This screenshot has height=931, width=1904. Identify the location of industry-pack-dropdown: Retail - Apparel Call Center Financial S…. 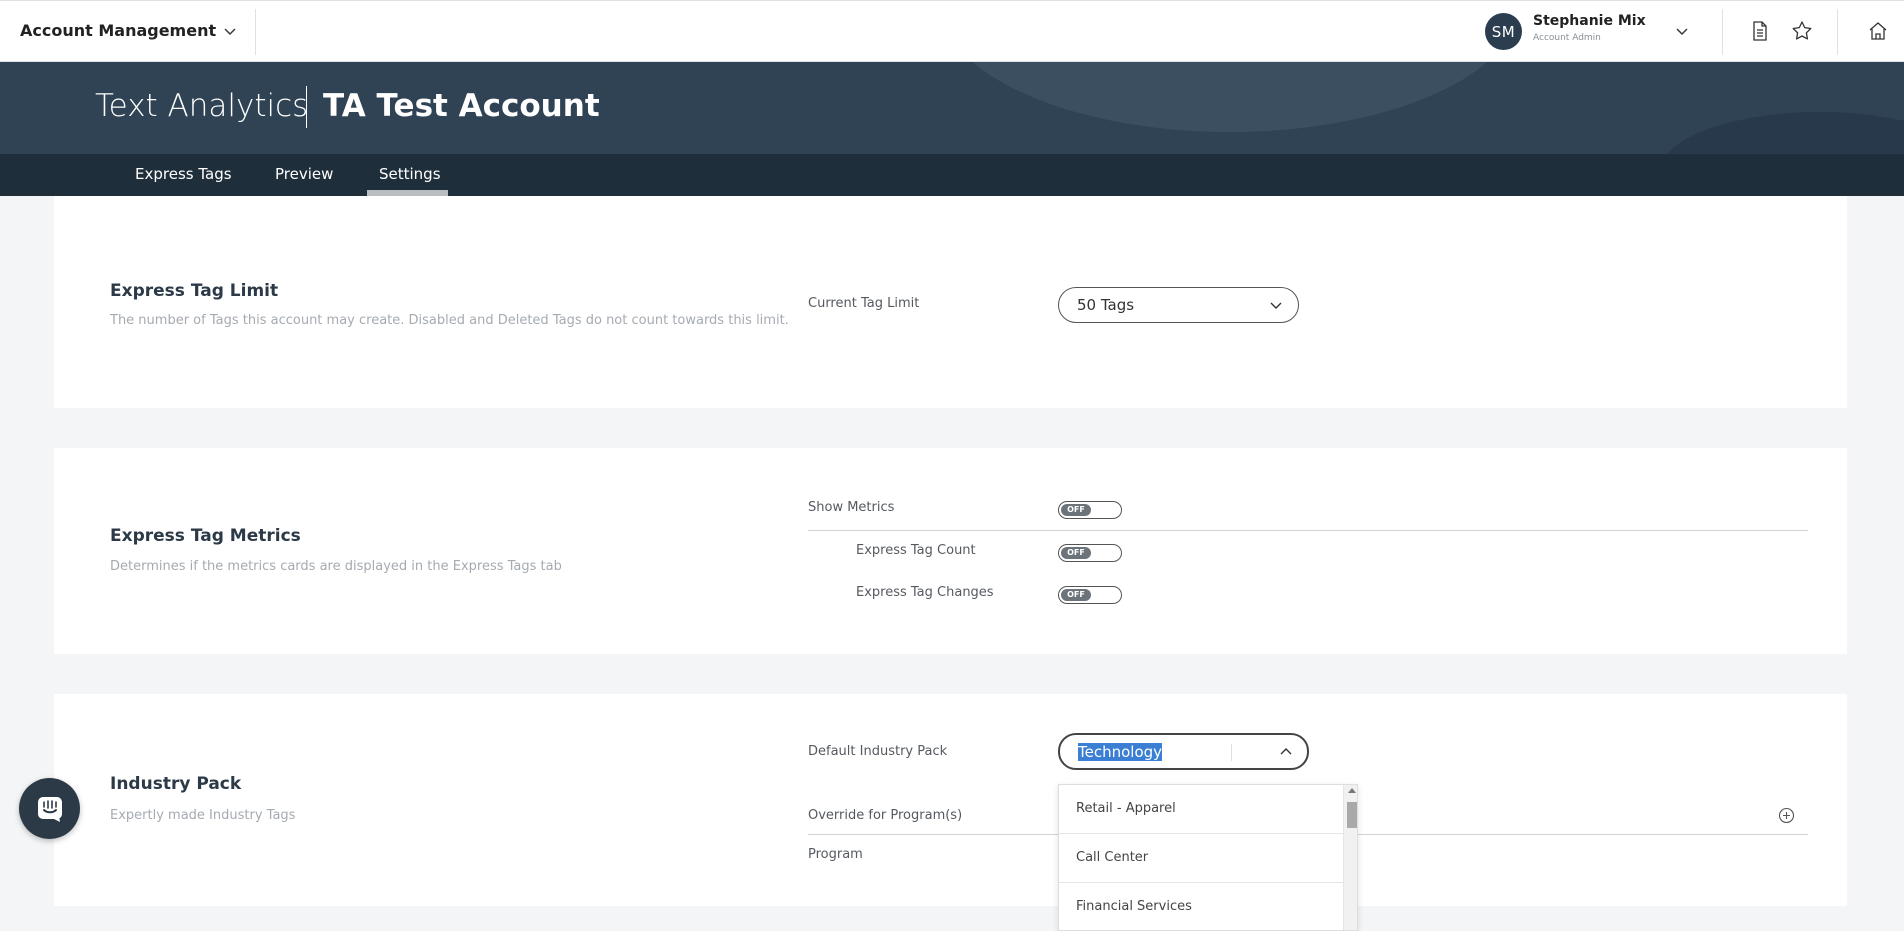
(1208, 857).